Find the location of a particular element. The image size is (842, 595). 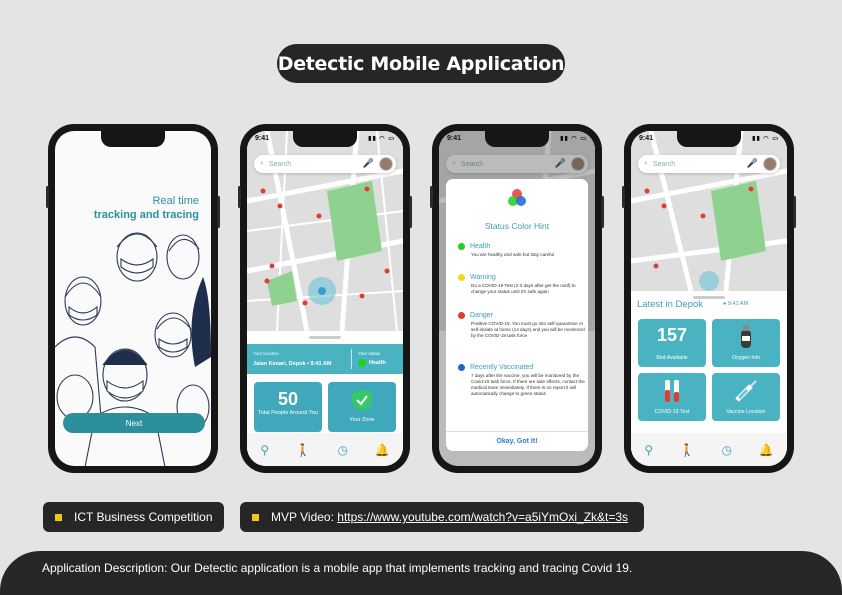

bed-available-tile: 157 Bed Available is located at coordinates (672, 343).